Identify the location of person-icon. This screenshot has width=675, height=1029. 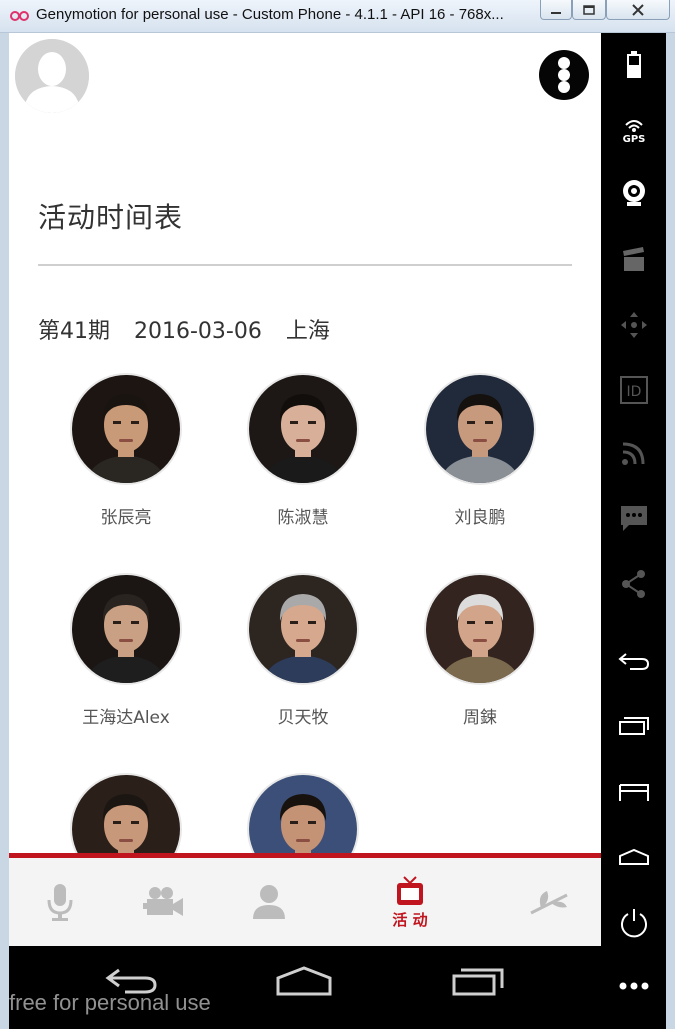
(269, 902).